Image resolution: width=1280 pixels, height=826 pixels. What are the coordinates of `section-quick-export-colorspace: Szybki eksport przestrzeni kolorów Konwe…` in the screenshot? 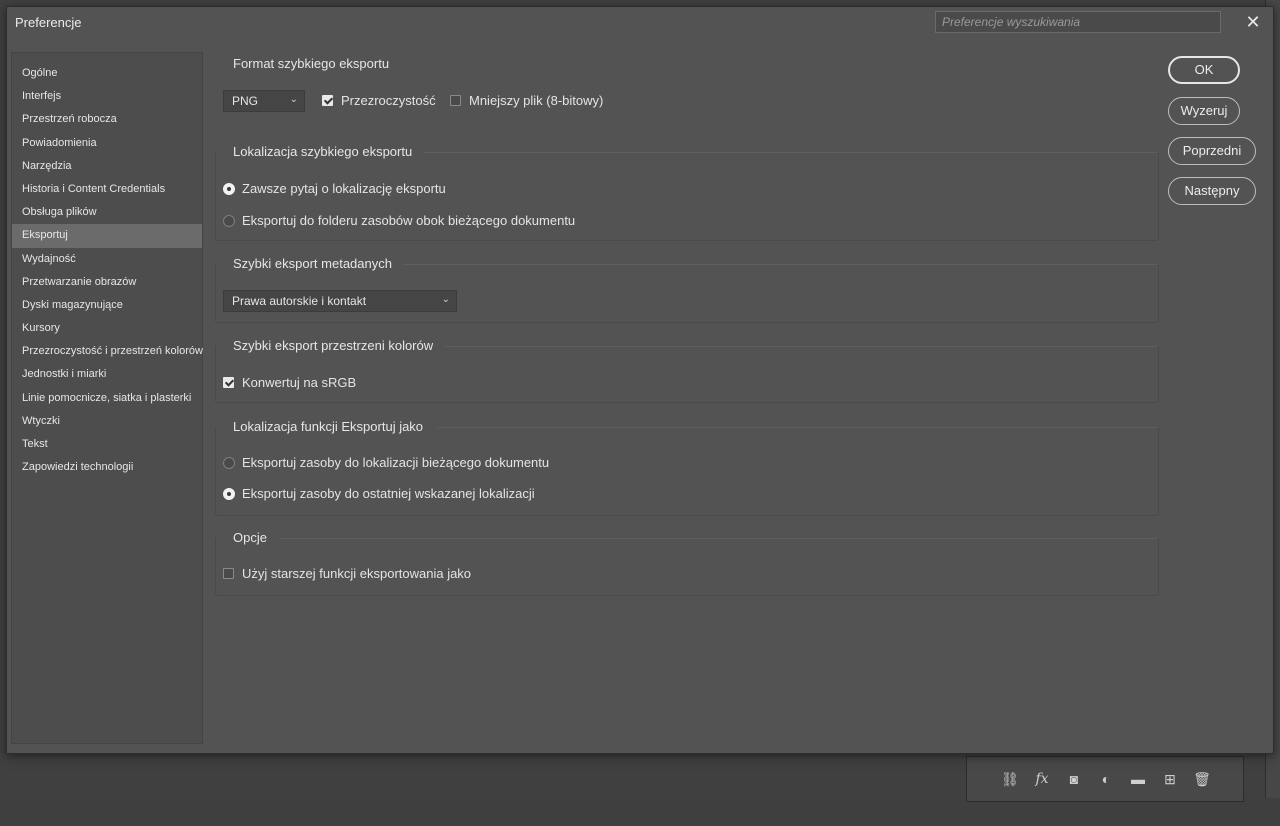 It's located at (687, 366).